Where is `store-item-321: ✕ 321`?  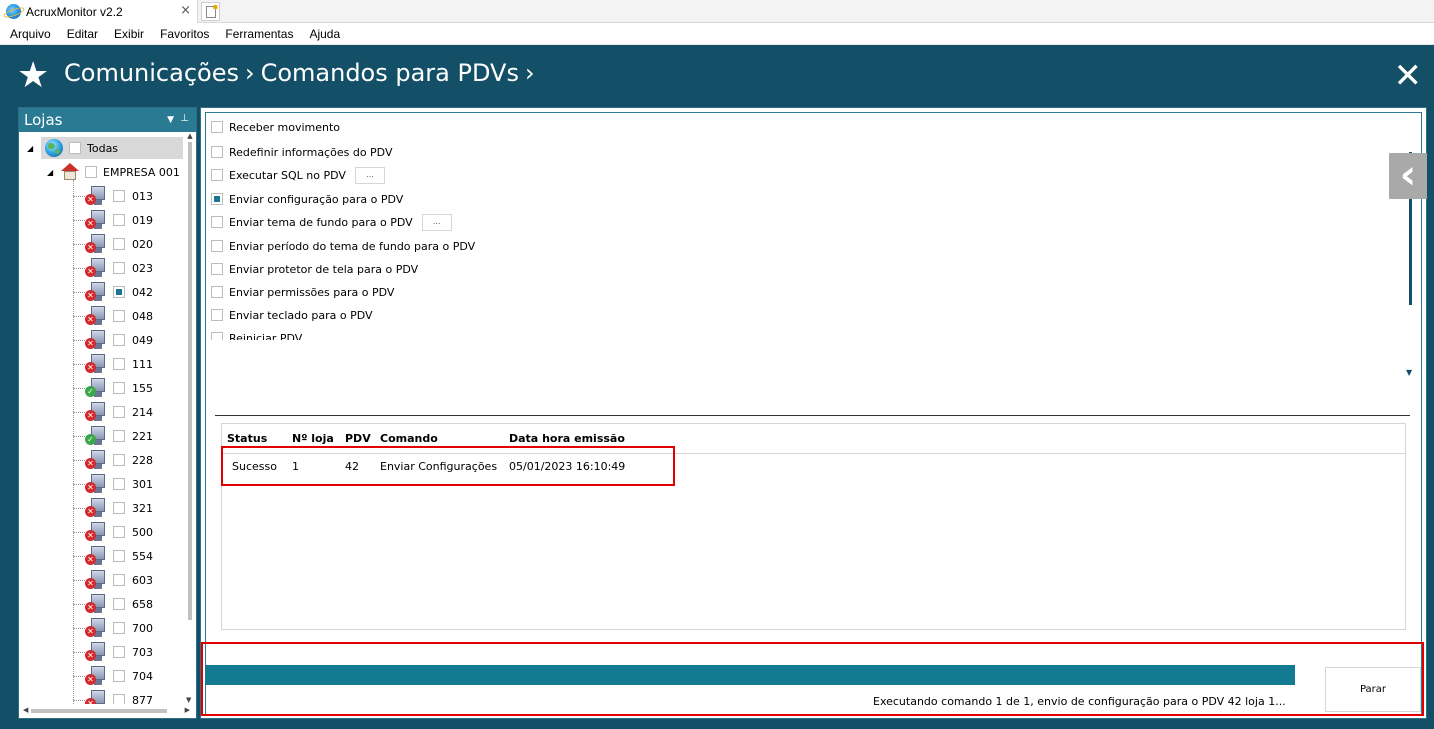 store-item-321: ✕ 321 is located at coordinates (119, 508).